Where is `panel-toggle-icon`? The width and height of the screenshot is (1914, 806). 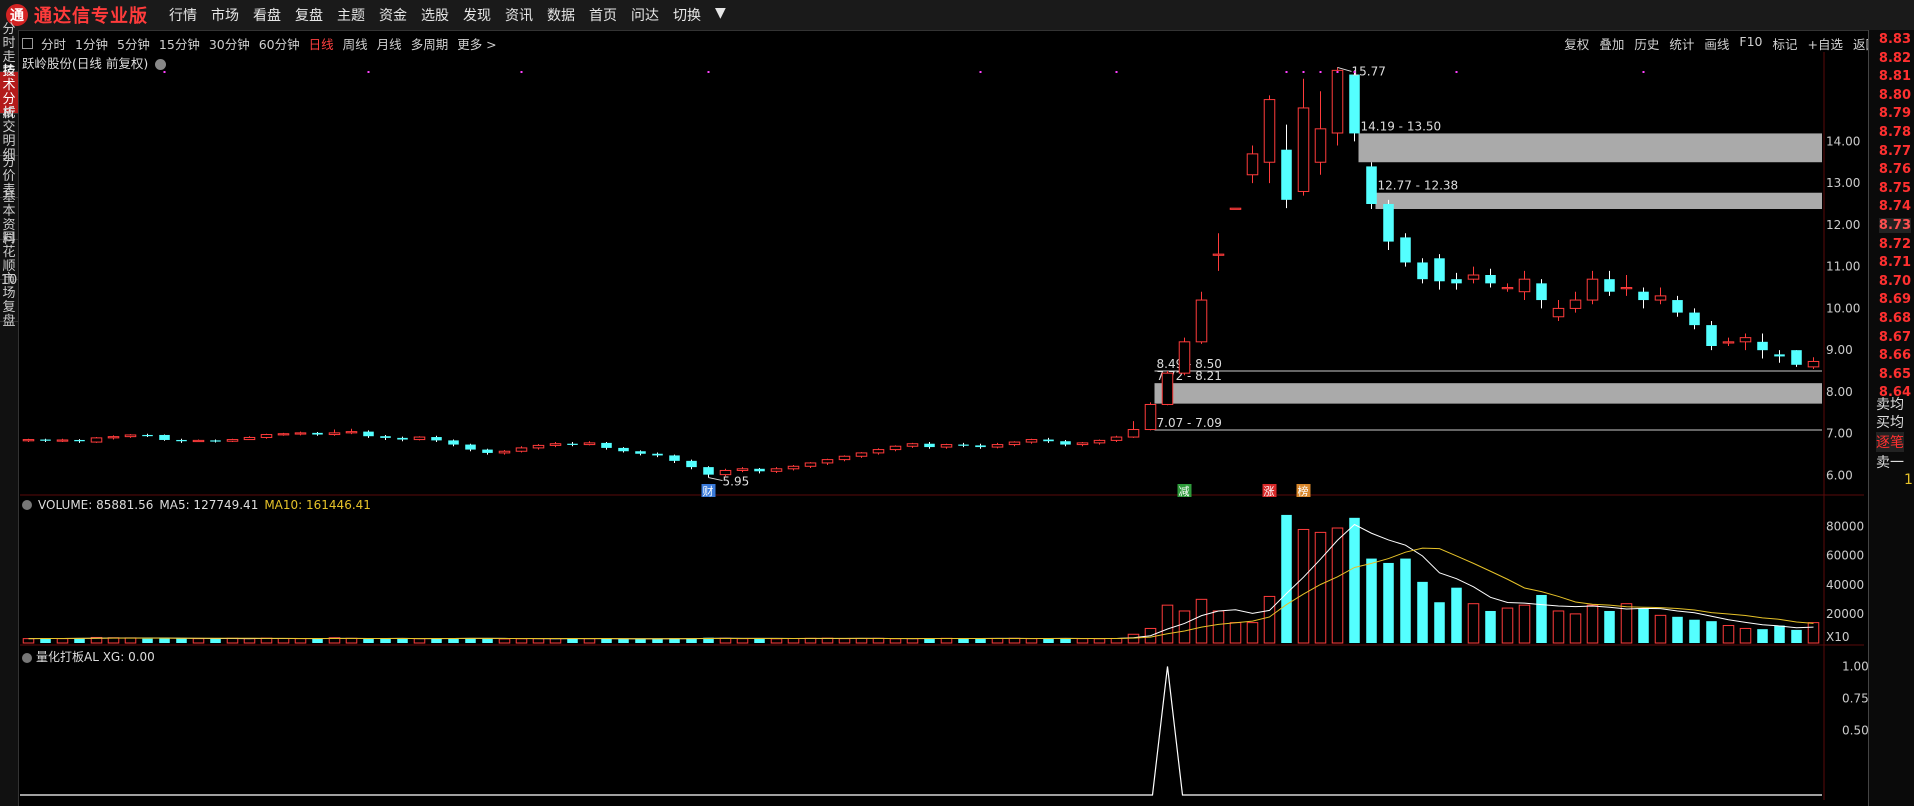
panel-toggle-icon is located at coordinates (27, 43).